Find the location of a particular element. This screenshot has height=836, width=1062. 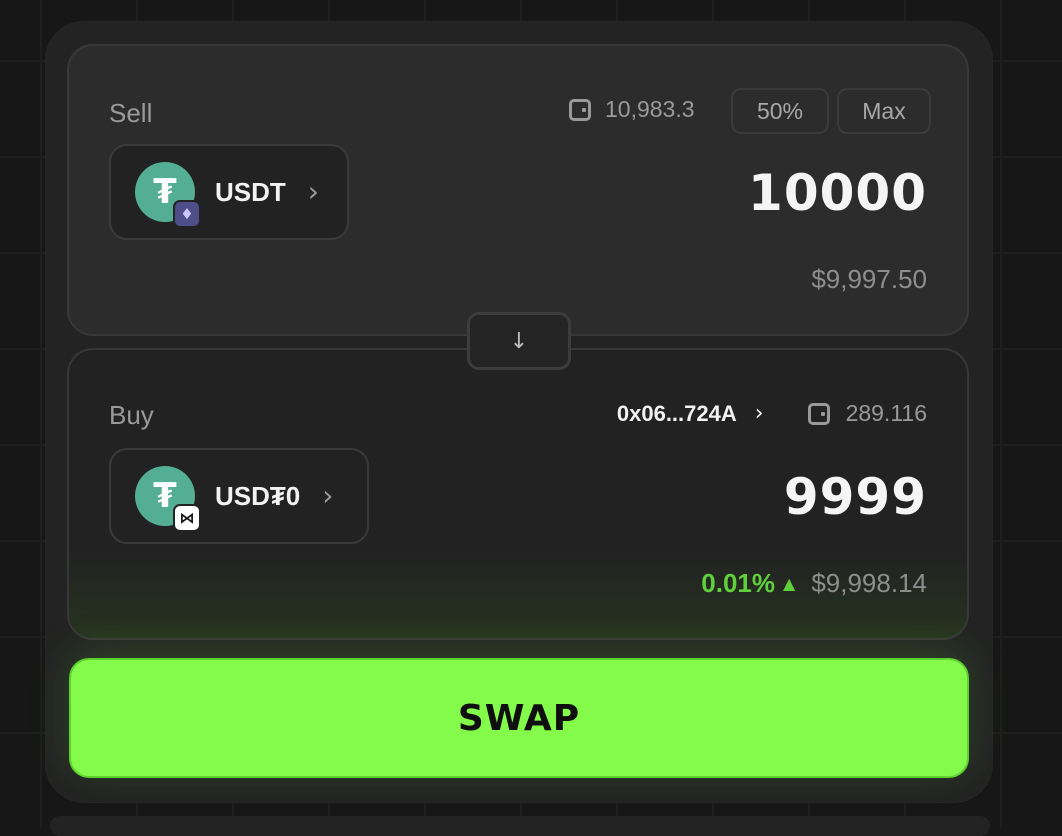

arrow-down-icon: ↓ is located at coordinates (519, 341).